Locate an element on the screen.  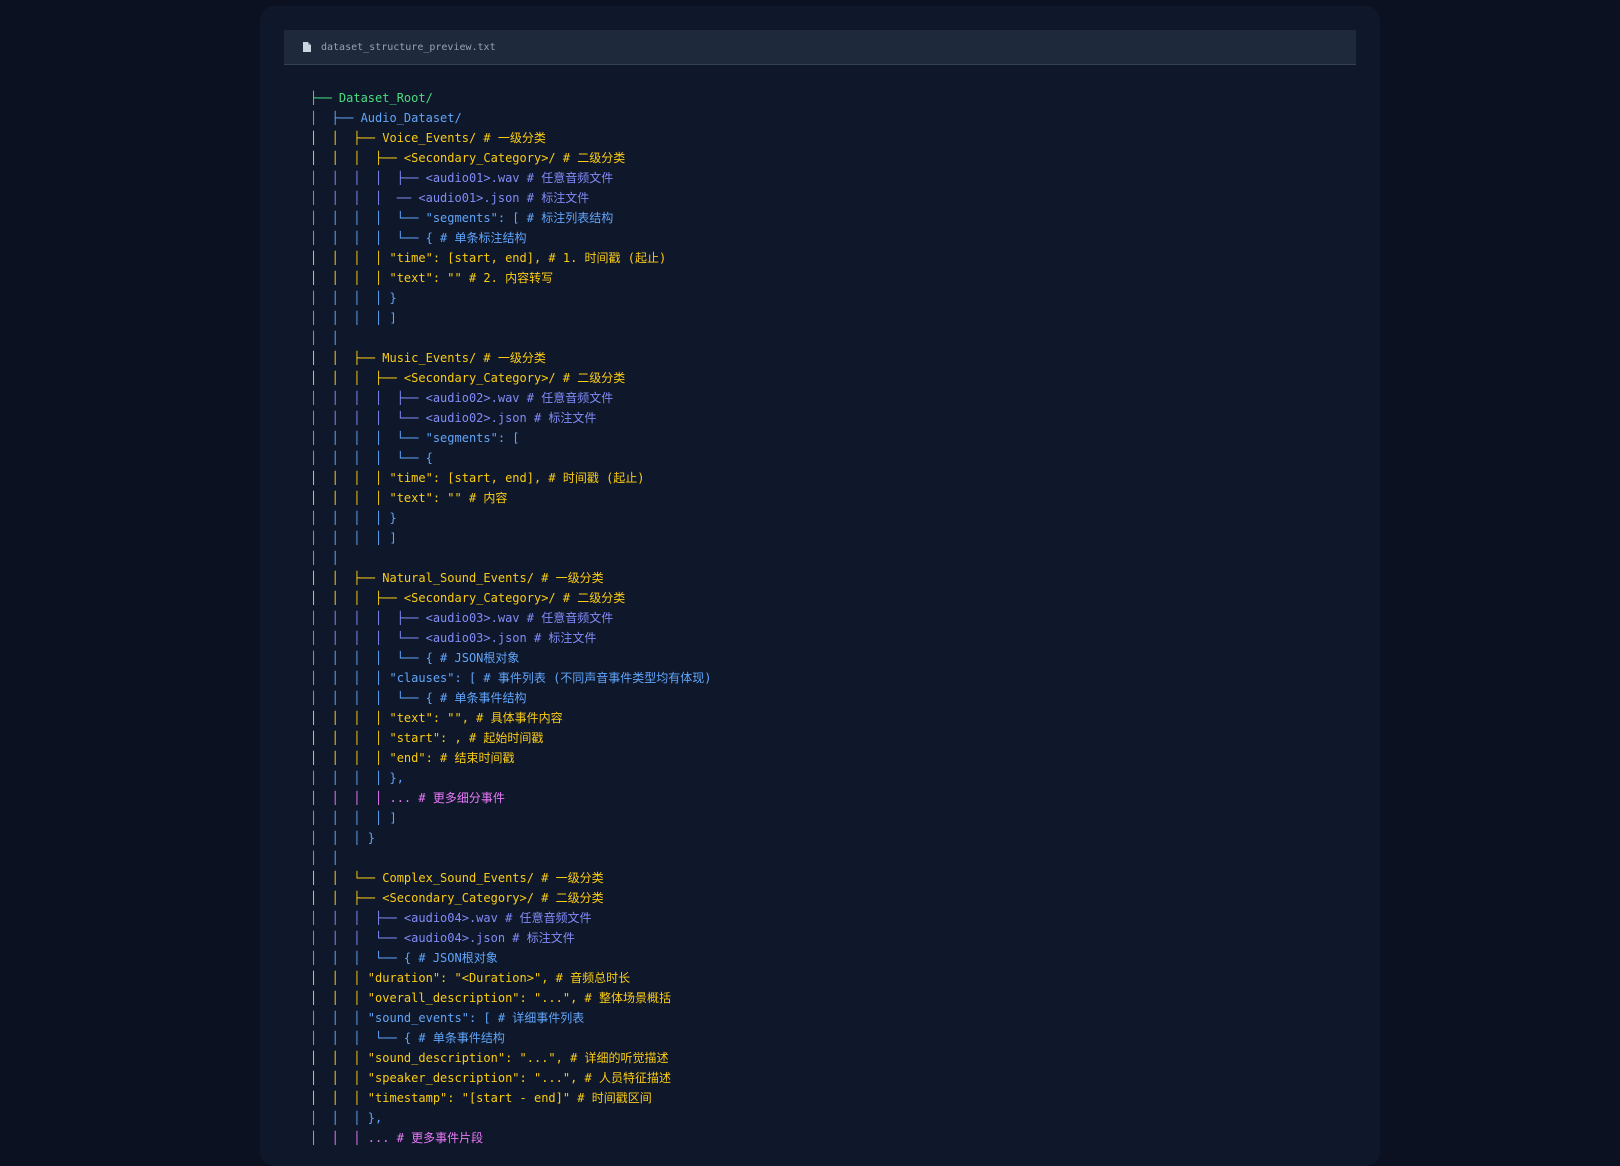
file-name: dataset_structure_preview.txt is located at coordinates (408, 47).